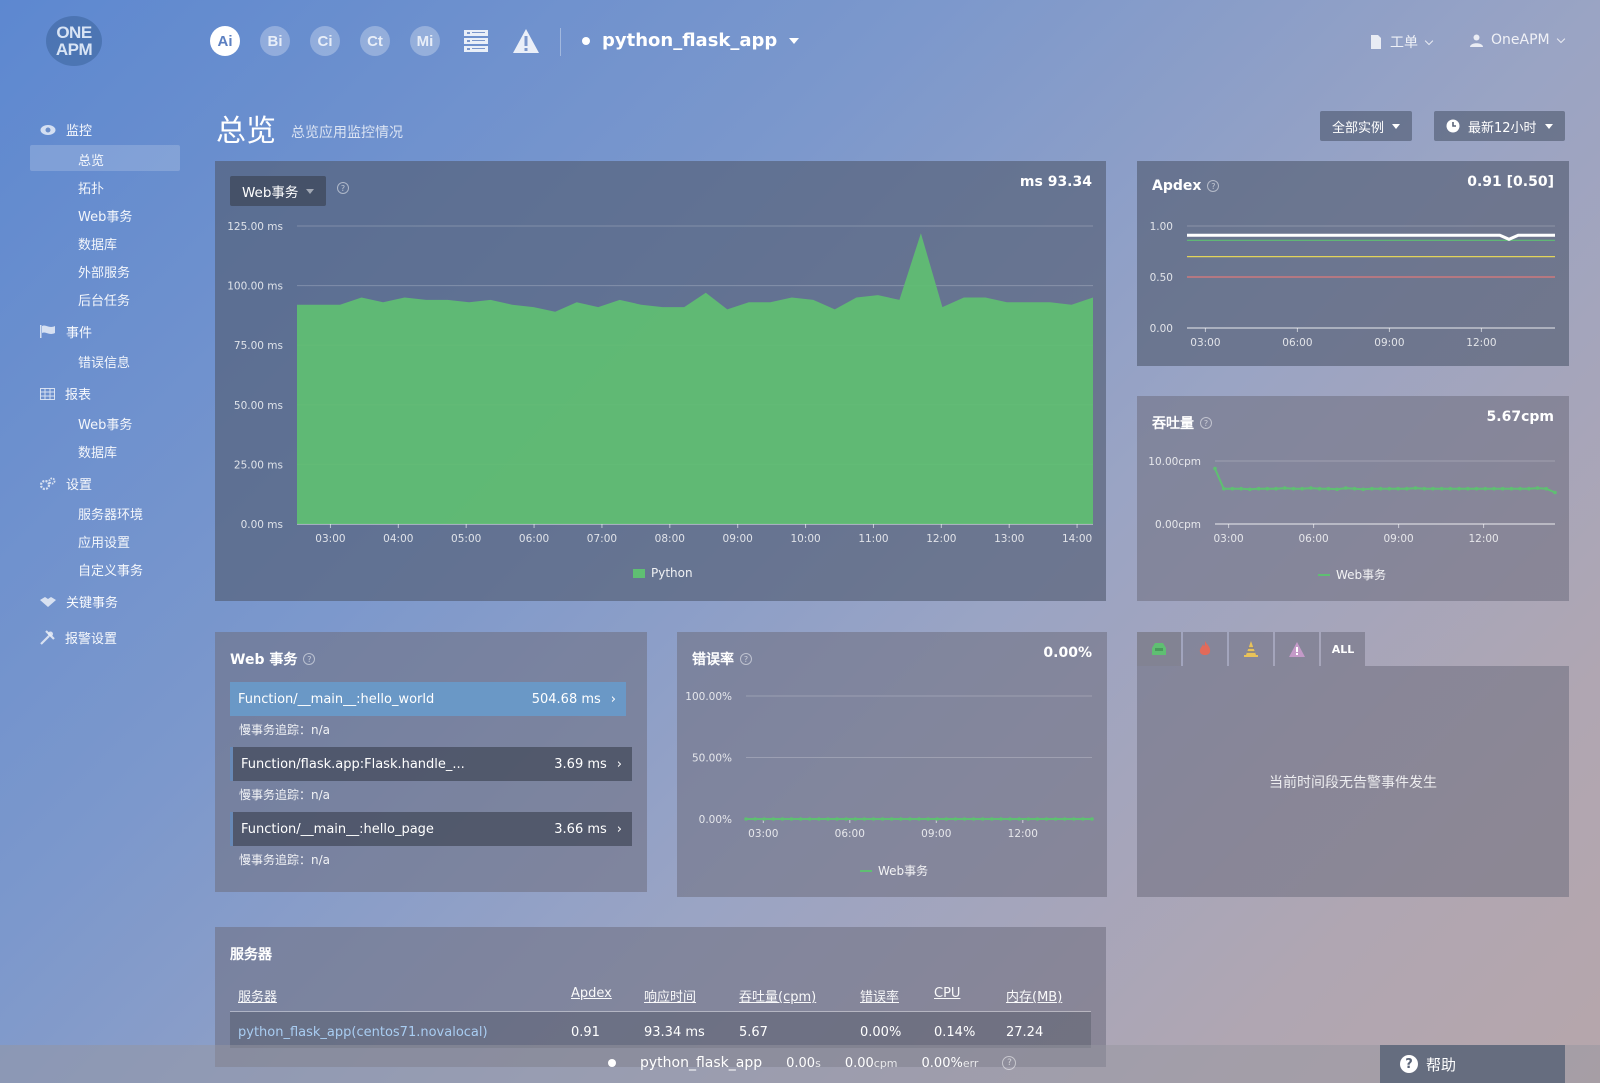  I want to click on x-tick-label: 03:00, so click(763, 834).